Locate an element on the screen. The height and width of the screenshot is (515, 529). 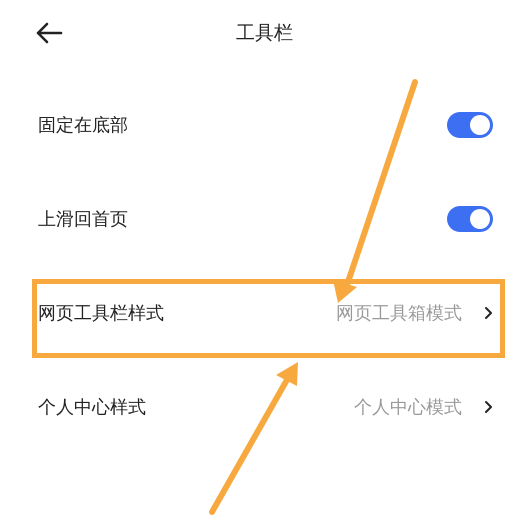
back-arrow-icon is located at coordinates (49, 33).